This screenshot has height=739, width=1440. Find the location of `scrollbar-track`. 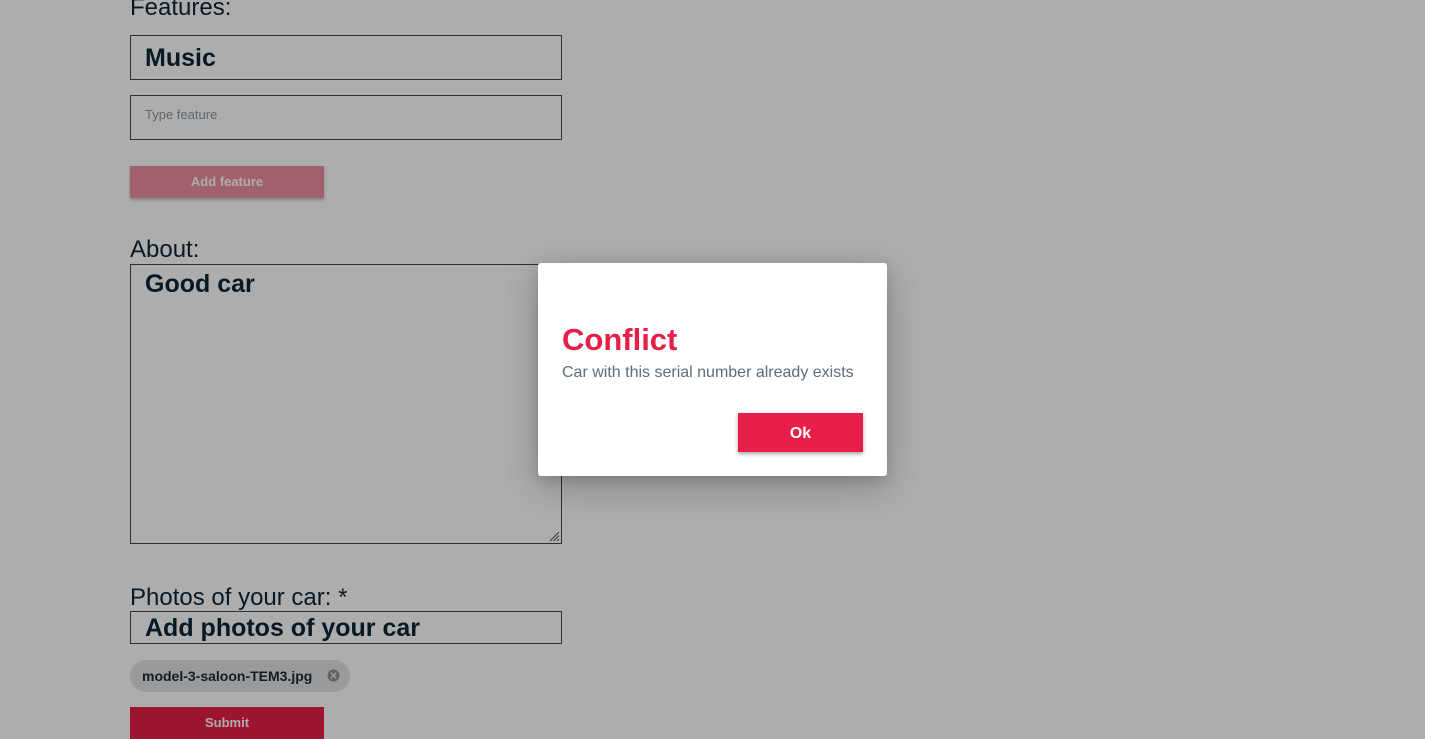

scrollbar-track is located at coordinates (1432, 369).